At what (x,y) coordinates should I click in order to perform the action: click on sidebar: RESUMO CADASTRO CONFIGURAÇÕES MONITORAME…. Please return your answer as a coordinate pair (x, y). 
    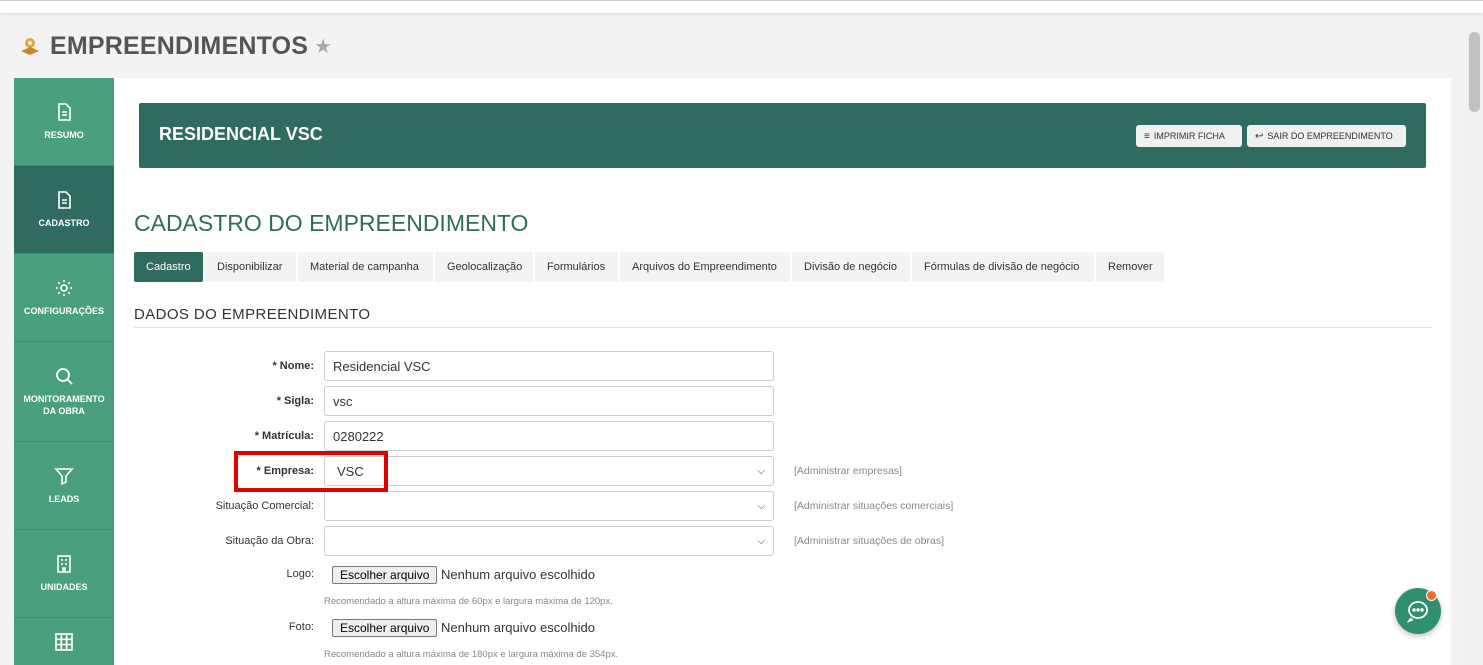
    Looking at the image, I should click on (64, 371).